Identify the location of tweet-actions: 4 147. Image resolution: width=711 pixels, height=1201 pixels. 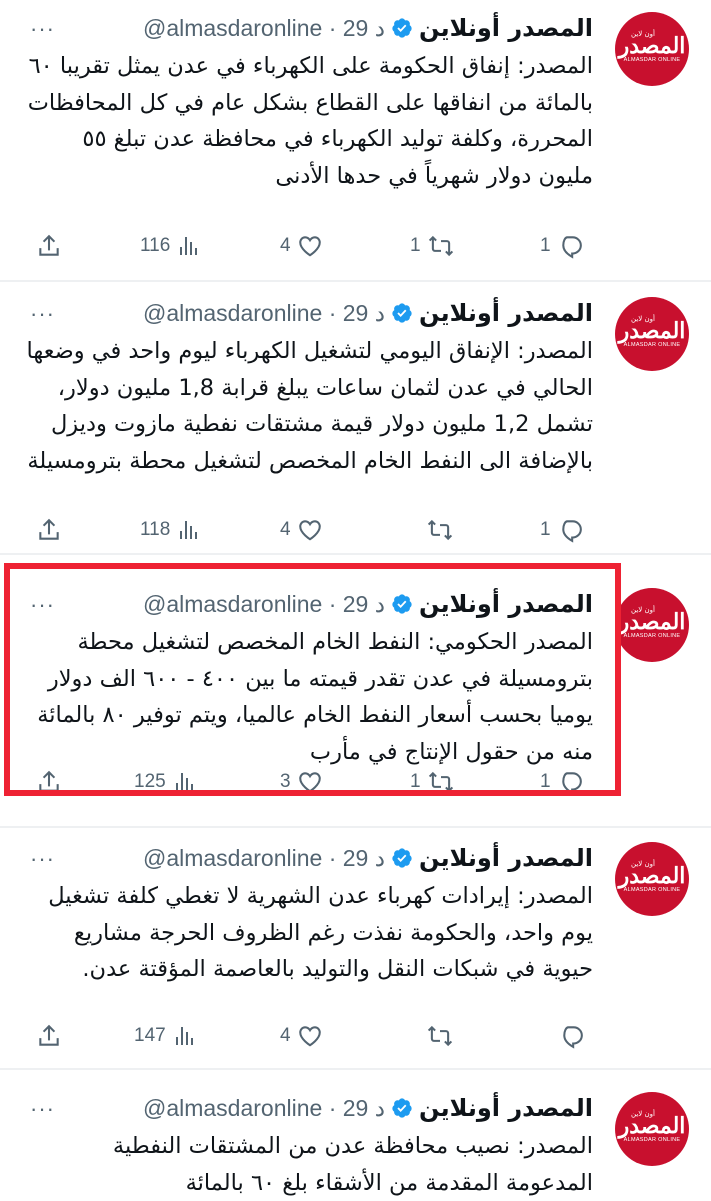
(355, 1036).